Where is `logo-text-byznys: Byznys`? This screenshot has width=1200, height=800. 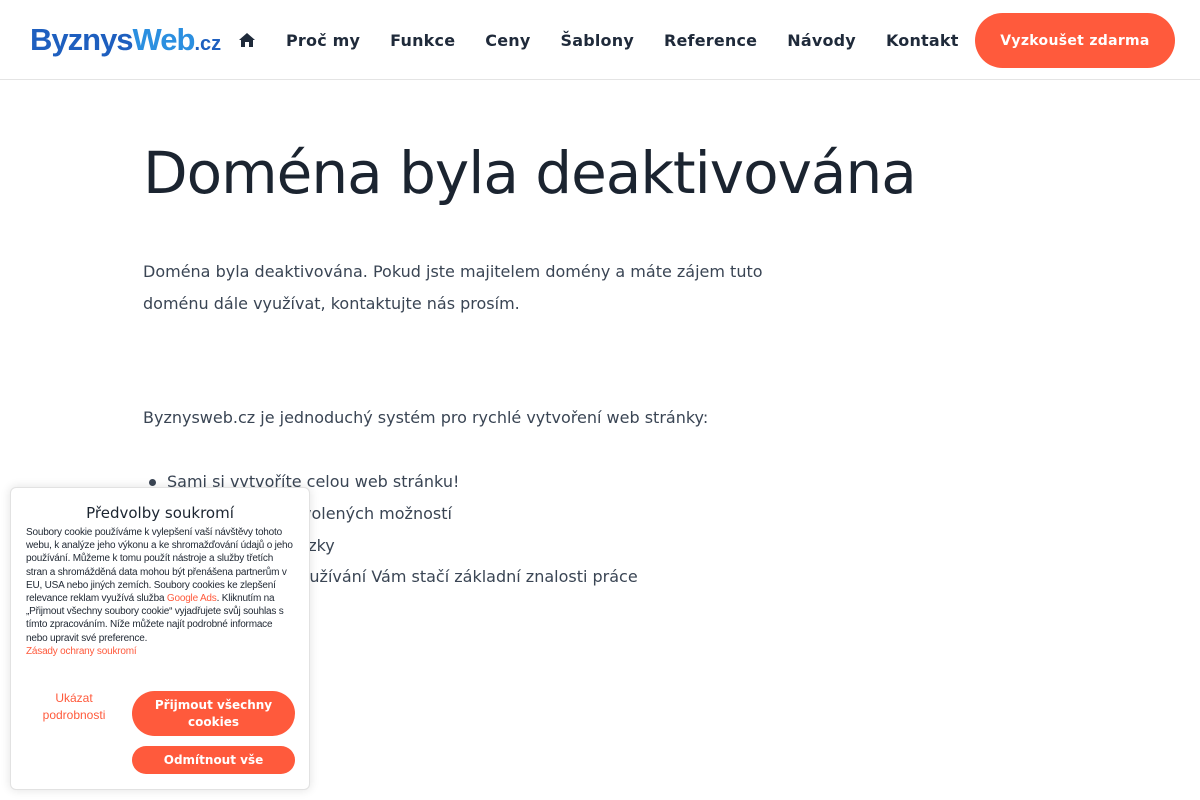
logo-text-byznys: Byznys is located at coordinates (82, 39).